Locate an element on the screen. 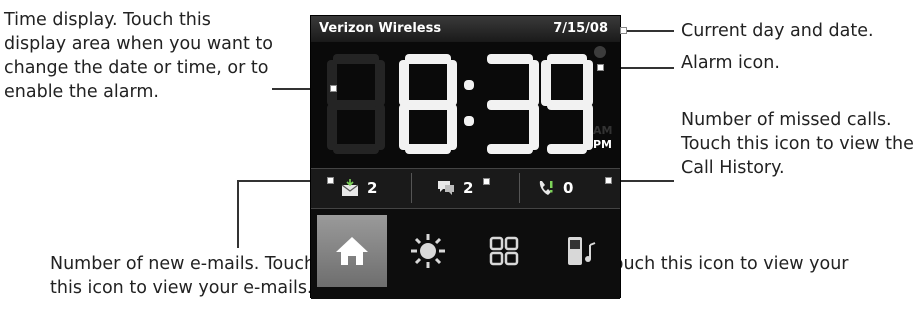 The height and width of the screenshot is (335, 917). missed-call-icon is located at coordinates (546, 188).